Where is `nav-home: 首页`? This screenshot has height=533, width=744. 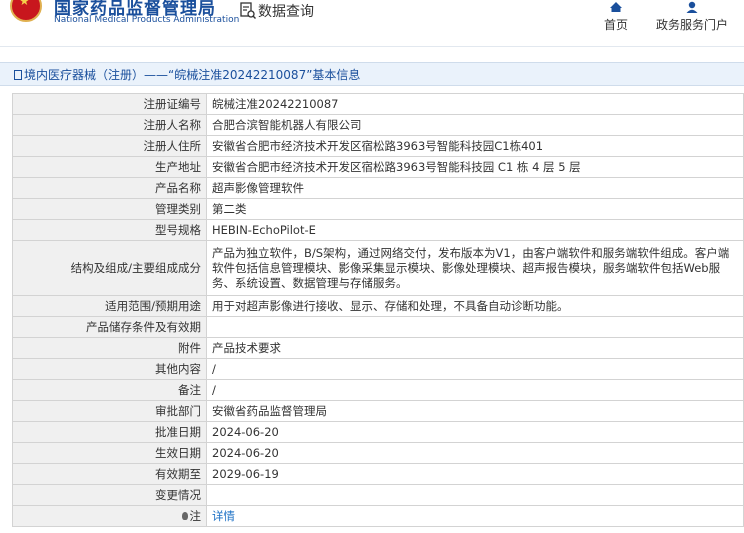
nav-home: 首页 is located at coordinates (616, 16).